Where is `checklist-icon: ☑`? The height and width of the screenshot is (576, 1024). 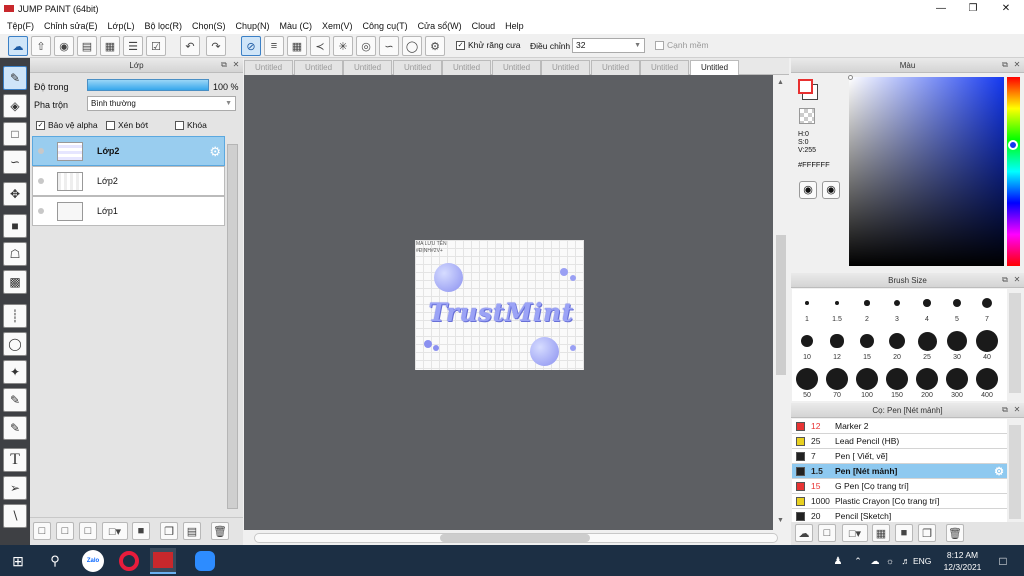 checklist-icon: ☑ is located at coordinates (156, 46).